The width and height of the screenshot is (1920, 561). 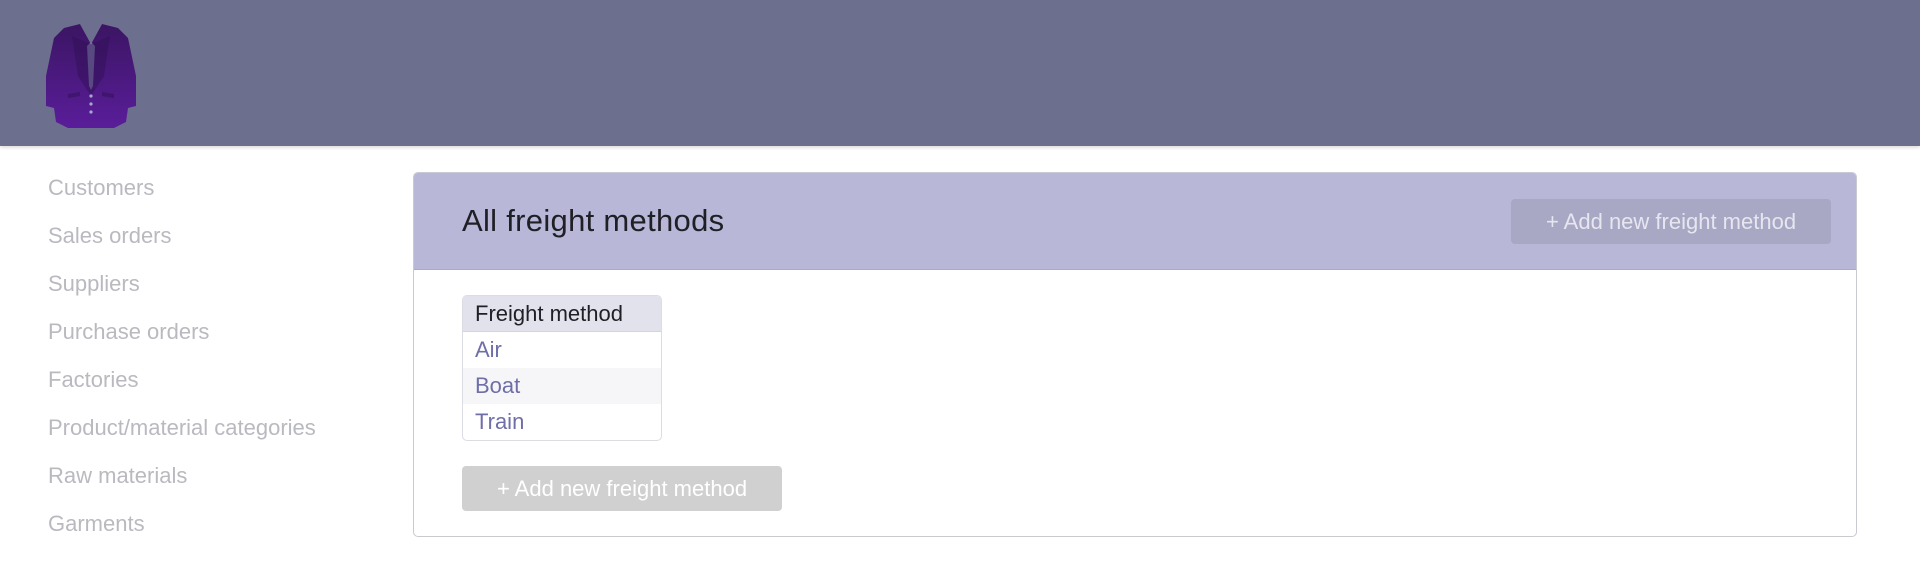 What do you see at coordinates (208, 236) in the screenshot?
I see `sidebar-item-sales-orders: Sales orders` at bounding box center [208, 236].